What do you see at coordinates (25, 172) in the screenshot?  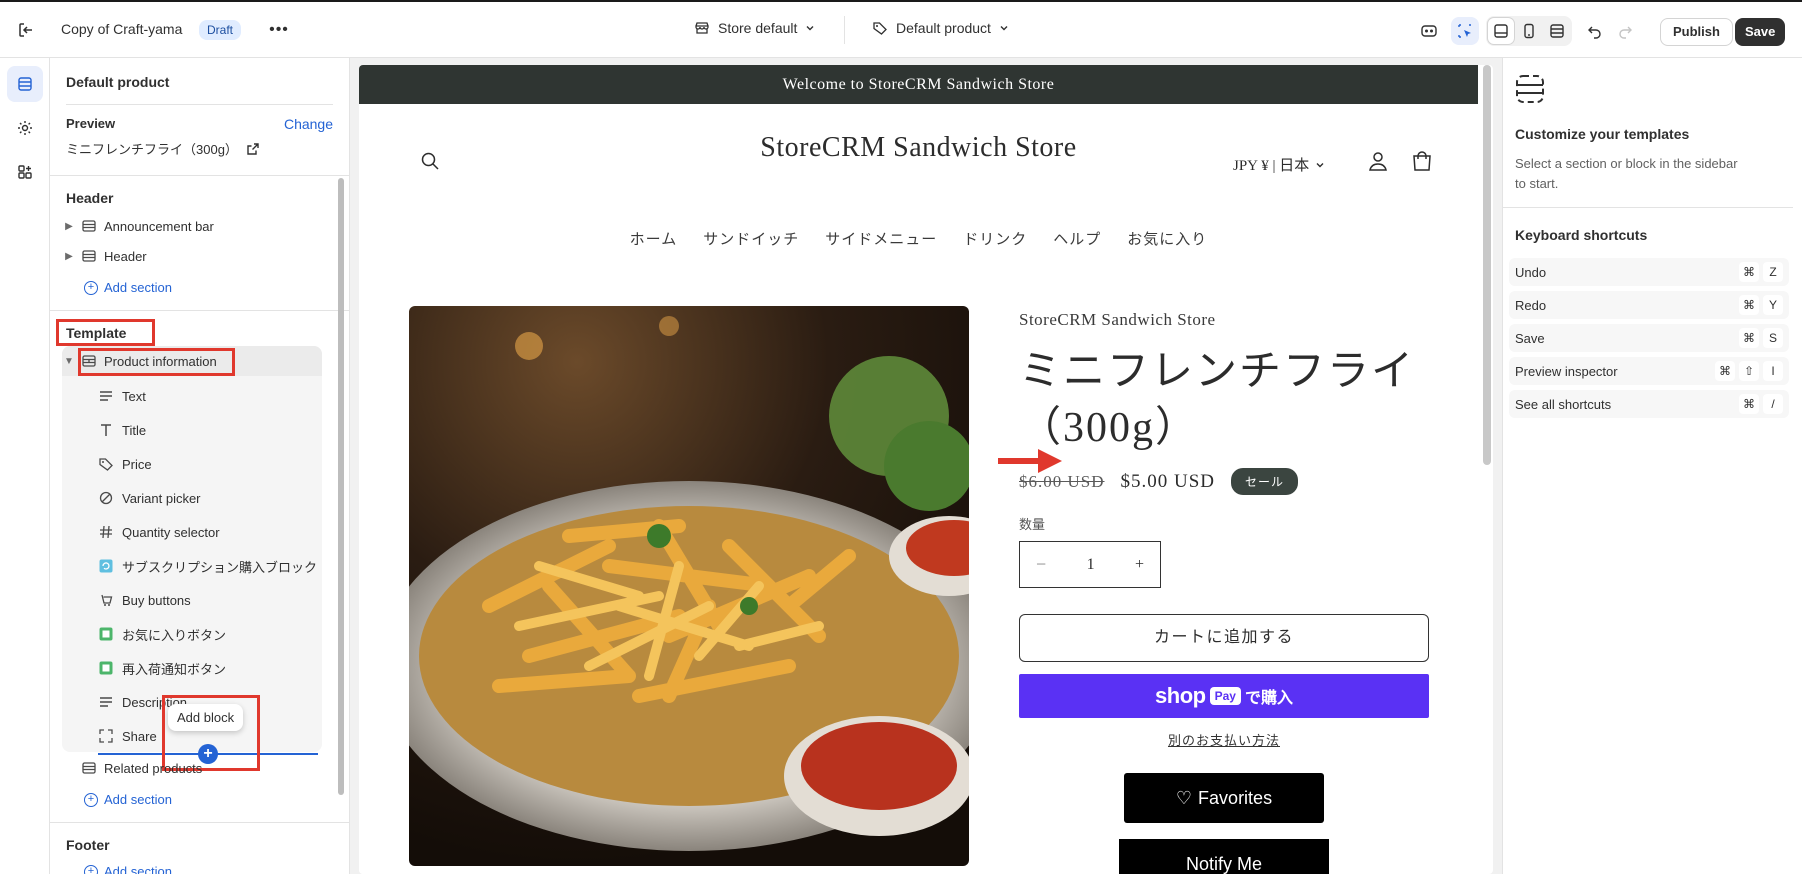 I see `apps-icon` at bounding box center [25, 172].